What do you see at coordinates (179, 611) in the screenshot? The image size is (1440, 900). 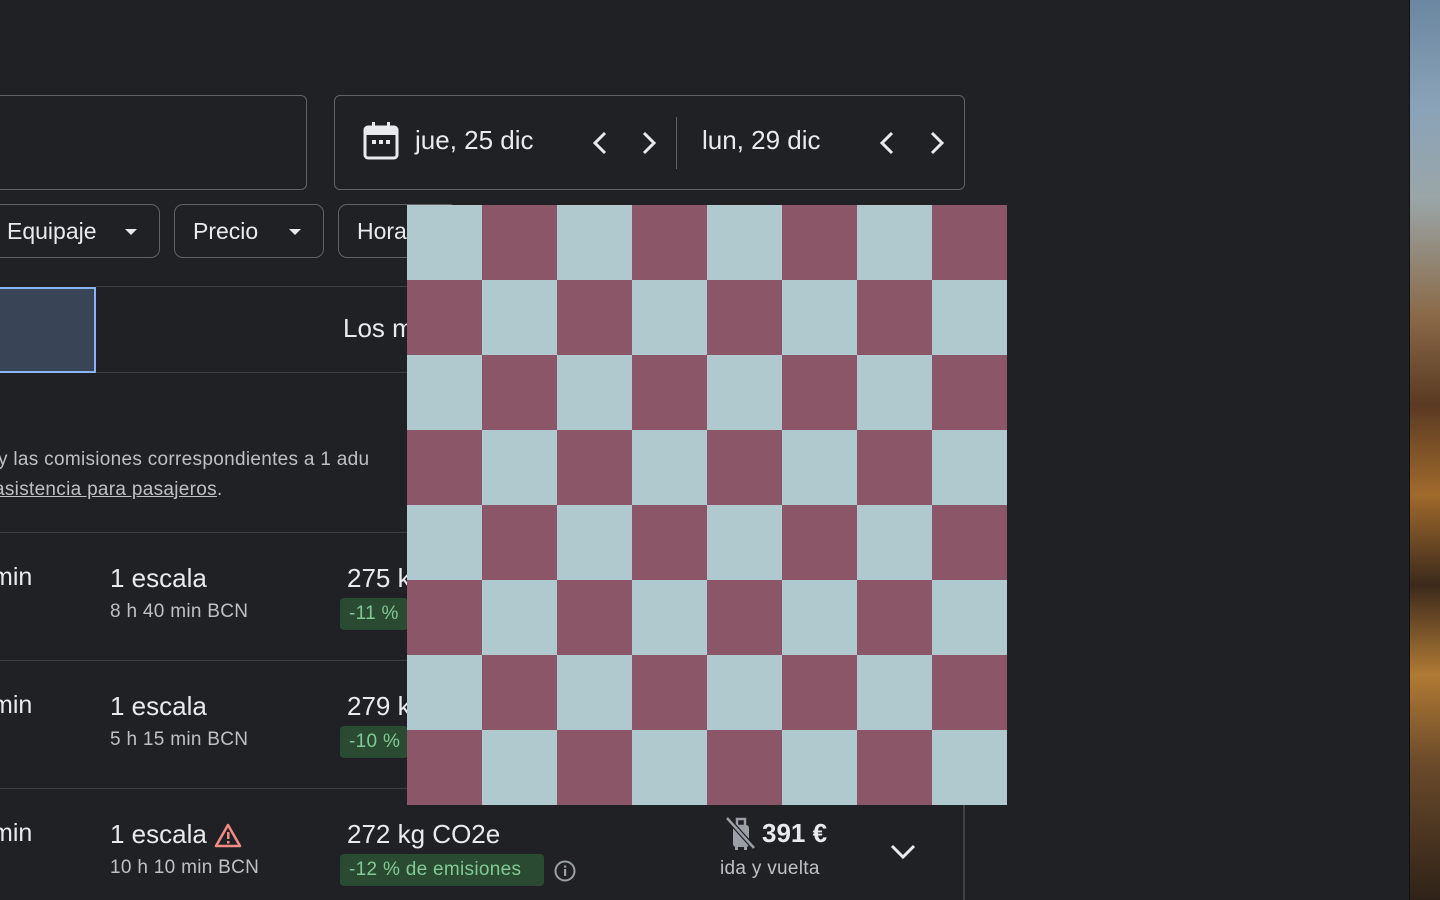 I see `flight-layover: 8 h 40 min BCN` at bounding box center [179, 611].